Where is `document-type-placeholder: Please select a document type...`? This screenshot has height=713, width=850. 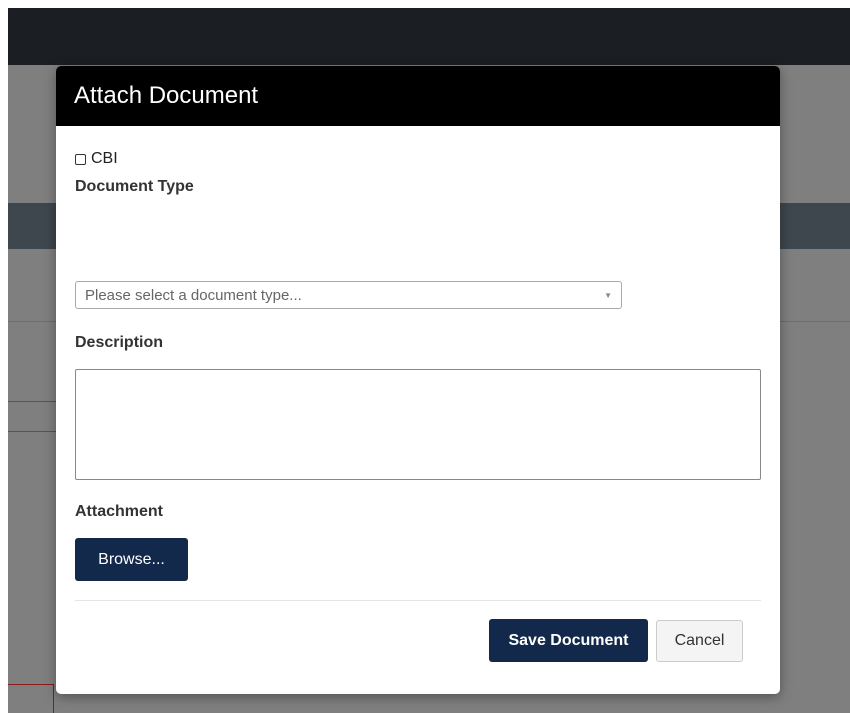
document-type-placeholder: Please select a document type... is located at coordinates (193, 295).